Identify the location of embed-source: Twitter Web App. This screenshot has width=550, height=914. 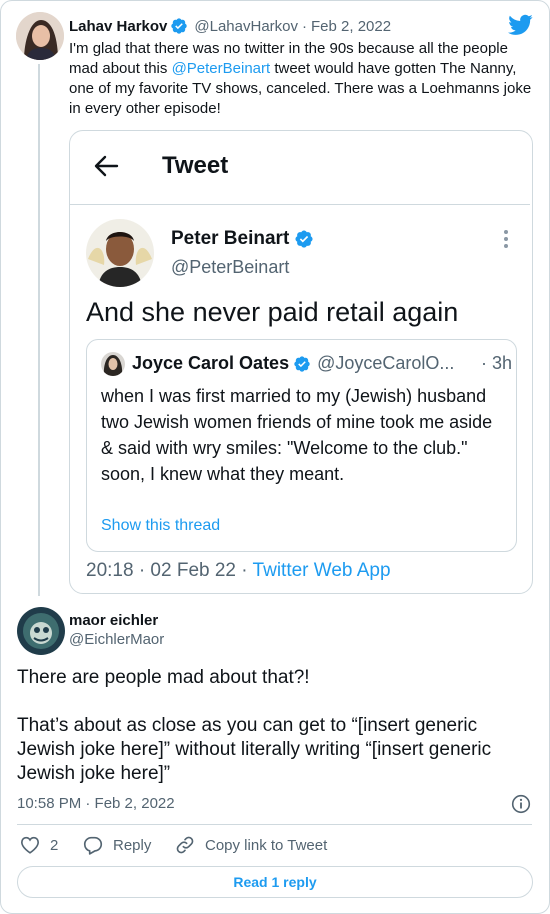
(321, 570).